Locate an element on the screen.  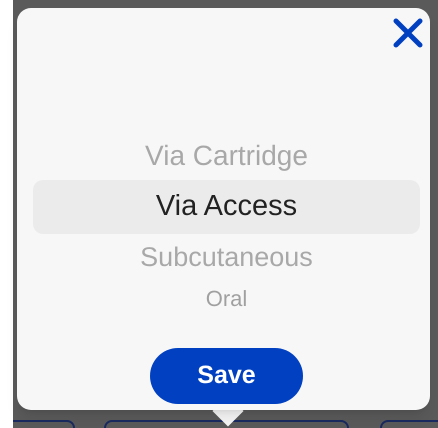
close-icon is located at coordinates (408, 33).